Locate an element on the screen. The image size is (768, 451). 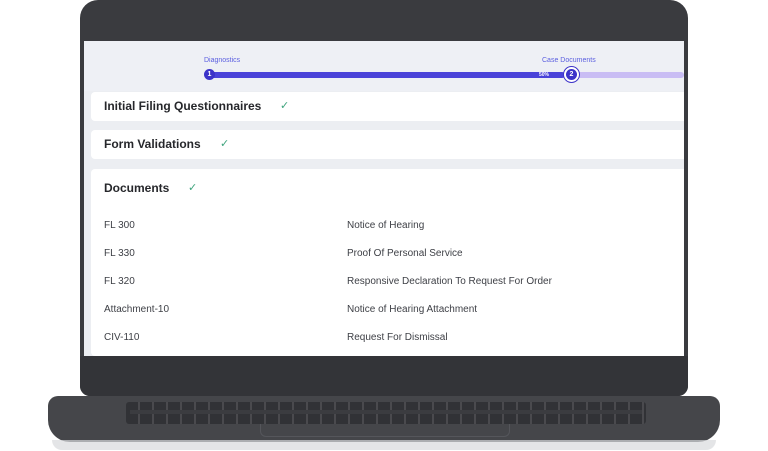
document-name: Notice of Hearing Attachment is located at coordinates (412, 309).